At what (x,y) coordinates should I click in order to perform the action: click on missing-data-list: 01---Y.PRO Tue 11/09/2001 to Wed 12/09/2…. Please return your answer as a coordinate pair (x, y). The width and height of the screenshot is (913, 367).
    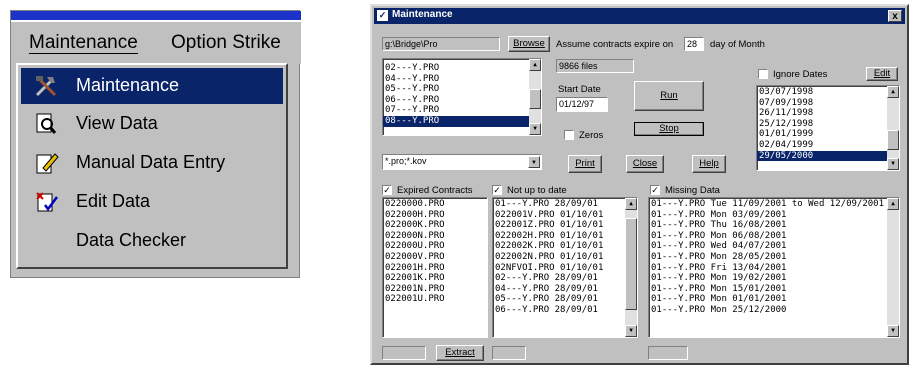
    Looking at the image, I should click on (774, 267).